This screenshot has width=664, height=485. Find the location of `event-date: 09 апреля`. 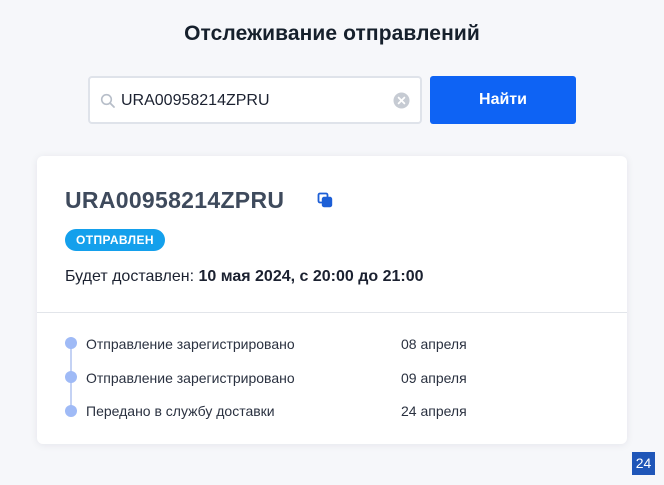

event-date: 09 апреля is located at coordinates (434, 378).